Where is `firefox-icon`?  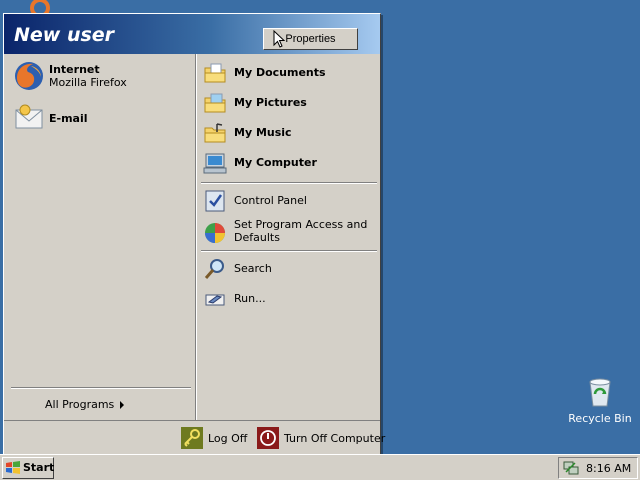 firefox-icon is located at coordinates (29, 76).